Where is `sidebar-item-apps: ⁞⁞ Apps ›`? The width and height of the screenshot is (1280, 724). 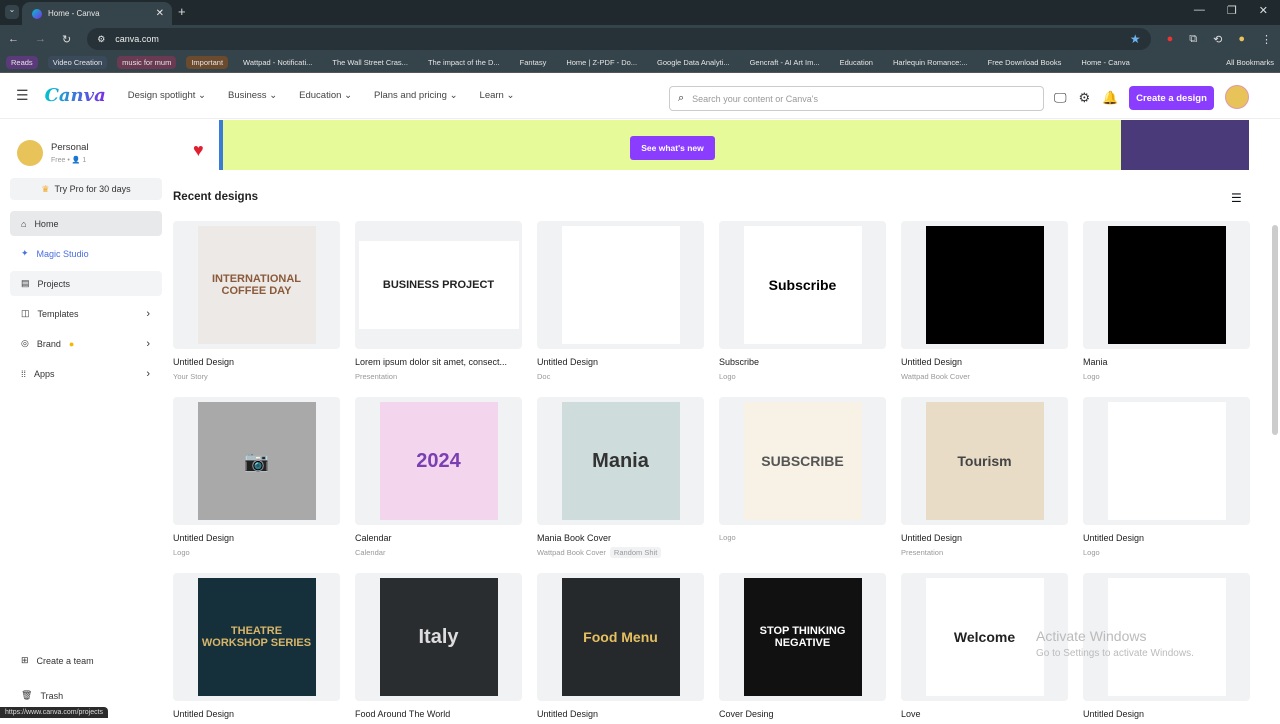
sidebar-item-apps: ⁞⁞ Apps › is located at coordinates (86, 373).